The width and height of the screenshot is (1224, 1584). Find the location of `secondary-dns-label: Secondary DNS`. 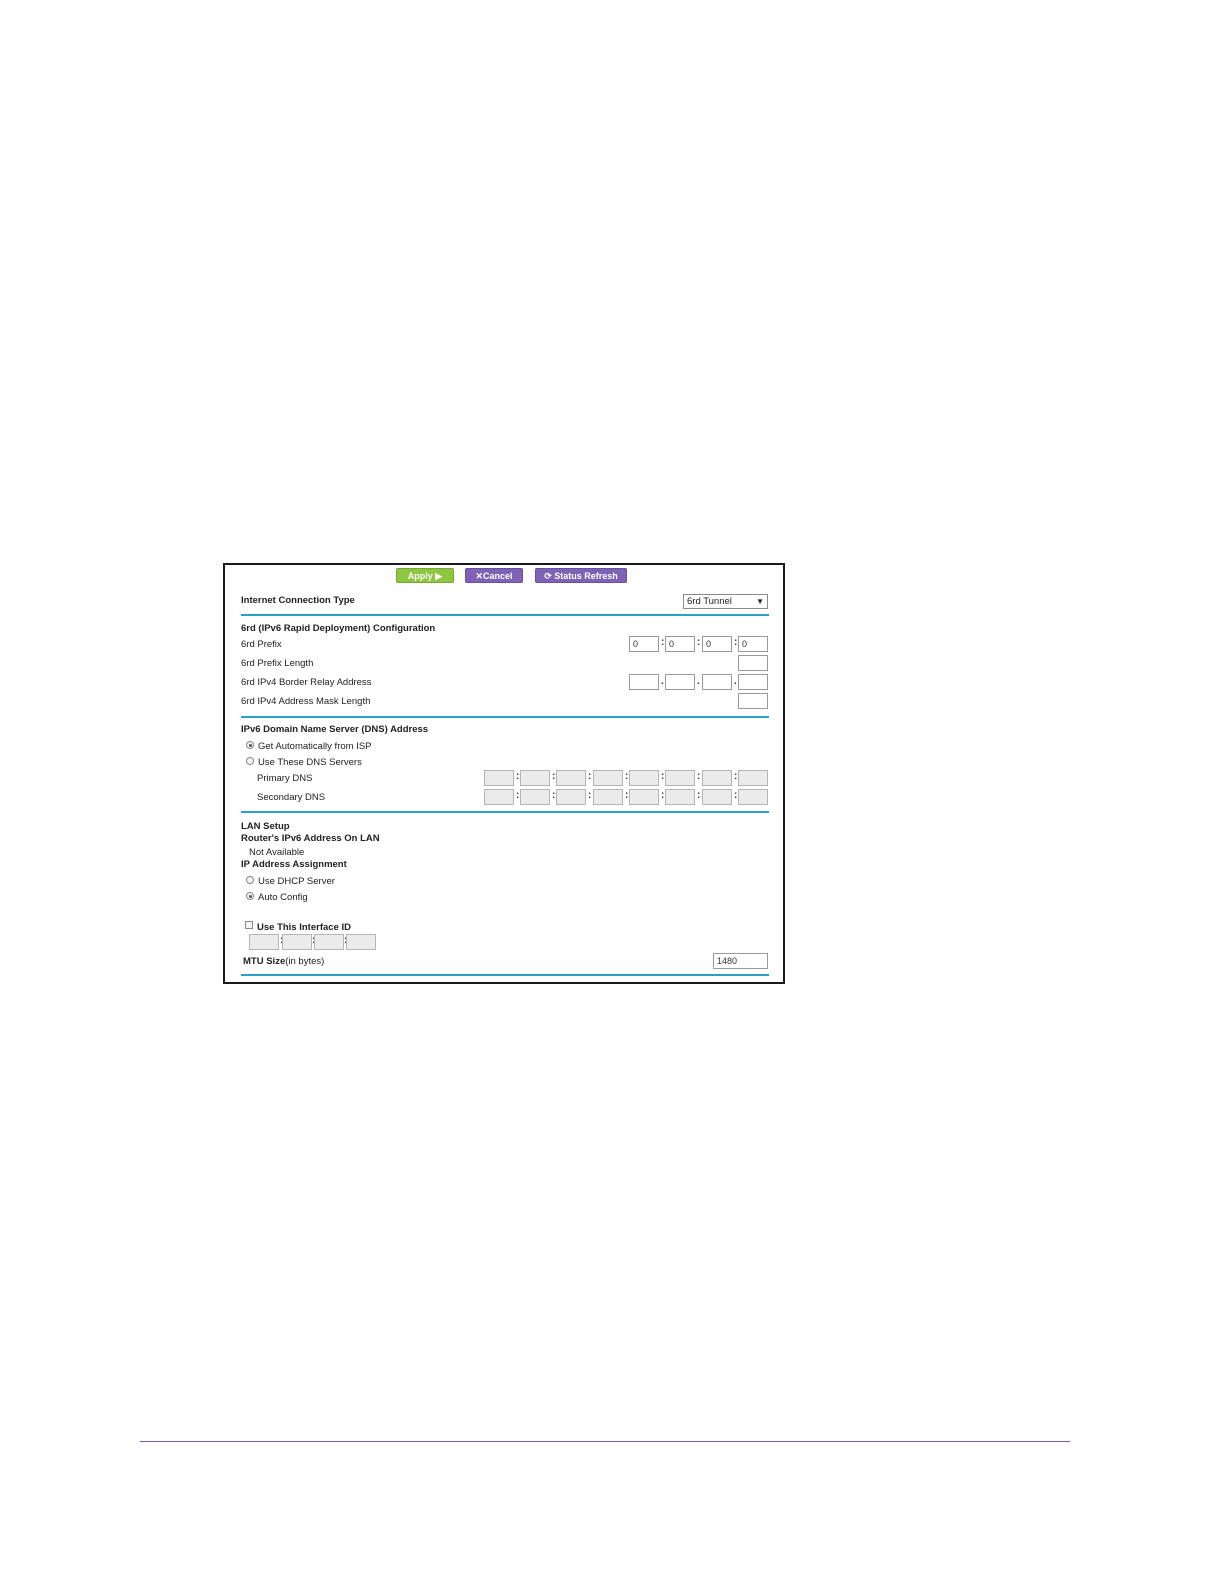

secondary-dns-label: Secondary DNS is located at coordinates (291, 797).